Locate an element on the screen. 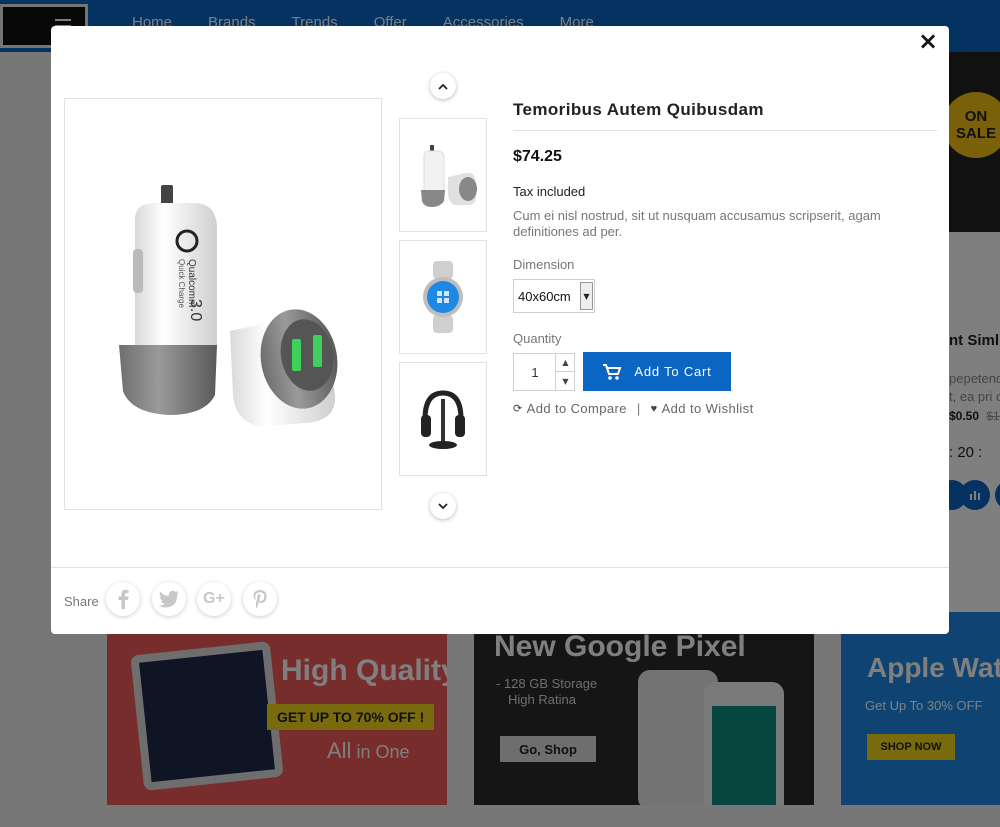 This screenshot has height=827, width=1000. pinterest-share-button is located at coordinates (260, 599).